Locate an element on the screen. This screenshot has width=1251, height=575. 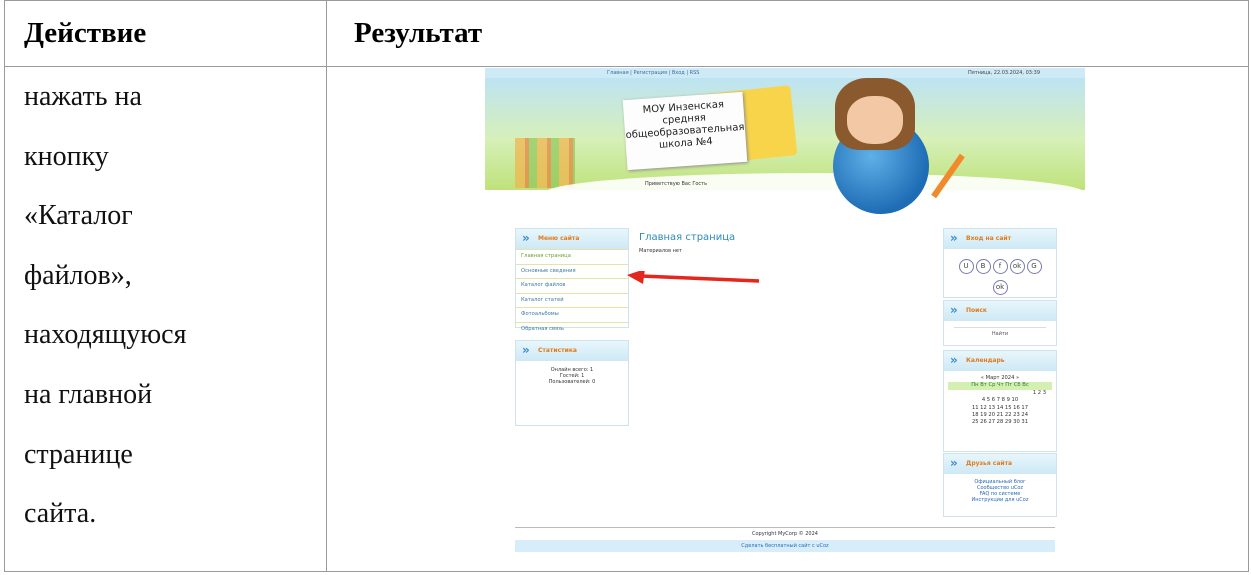
menu-item-articles: Каталог статей is located at coordinates (572, 300).